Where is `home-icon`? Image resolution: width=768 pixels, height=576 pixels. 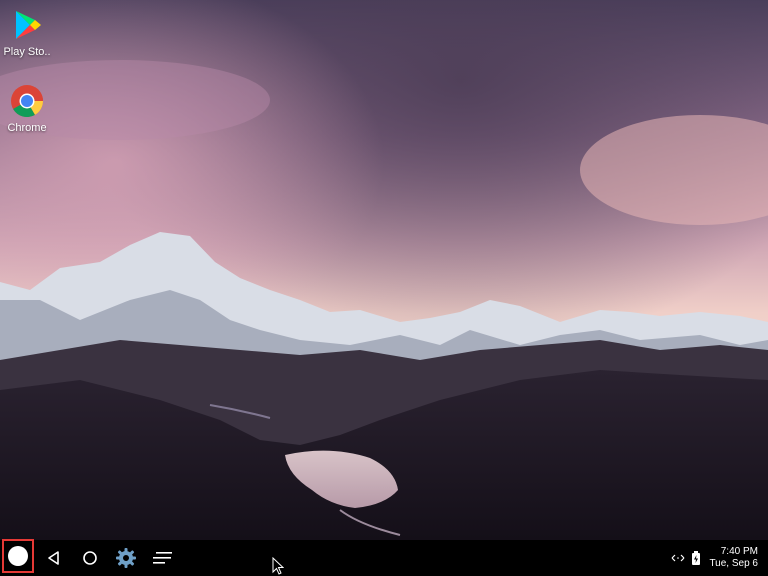
home-icon is located at coordinates (90, 558).